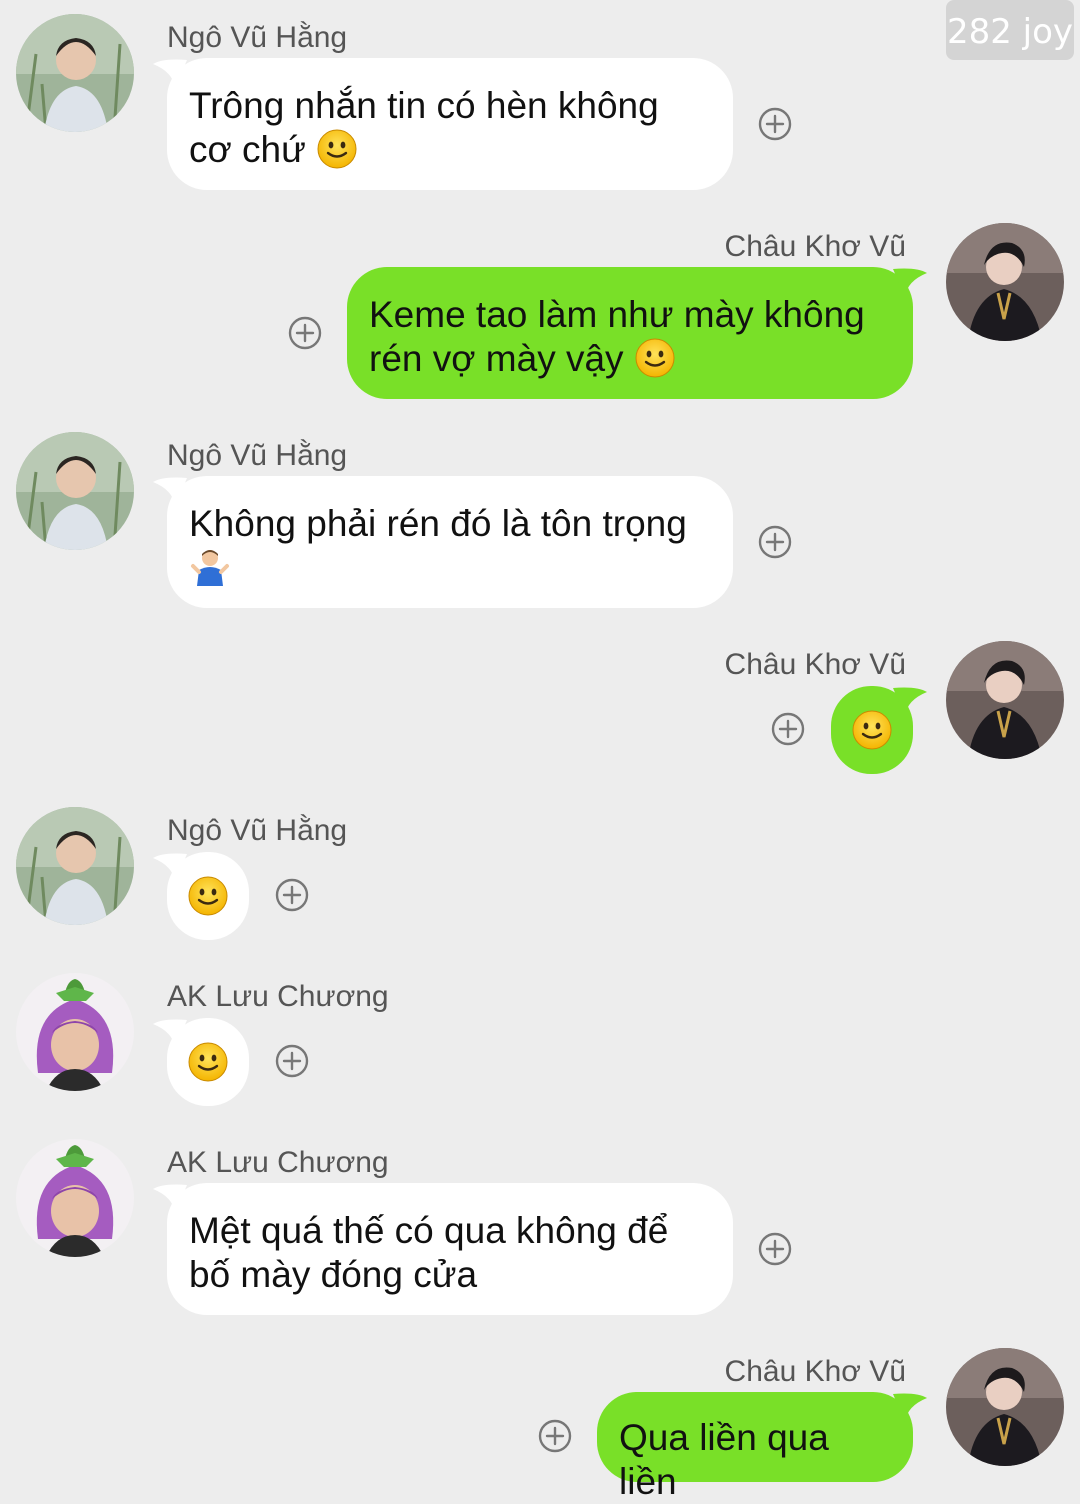  I want to click on message-text: Qua liền qua liền, so click(724, 1459).